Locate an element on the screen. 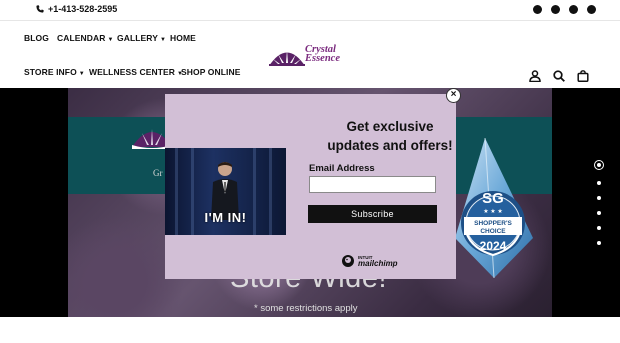 The image size is (620, 343). email-label: Email Address is located at coordinates (342, 168).